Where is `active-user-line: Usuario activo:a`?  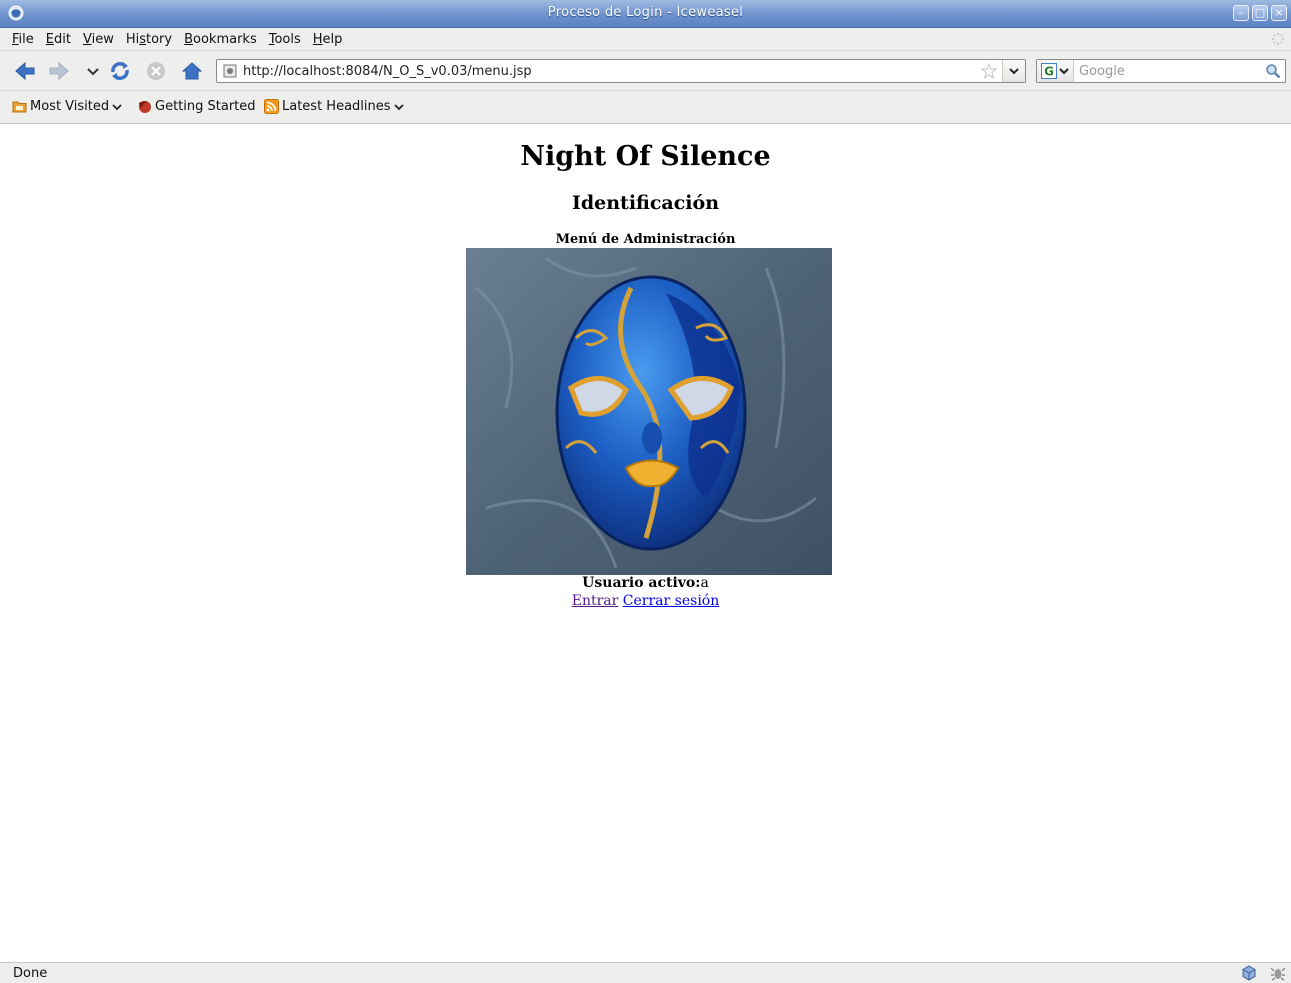 active-user-line: Usuario activo:a is located at coordinates (645, 583).